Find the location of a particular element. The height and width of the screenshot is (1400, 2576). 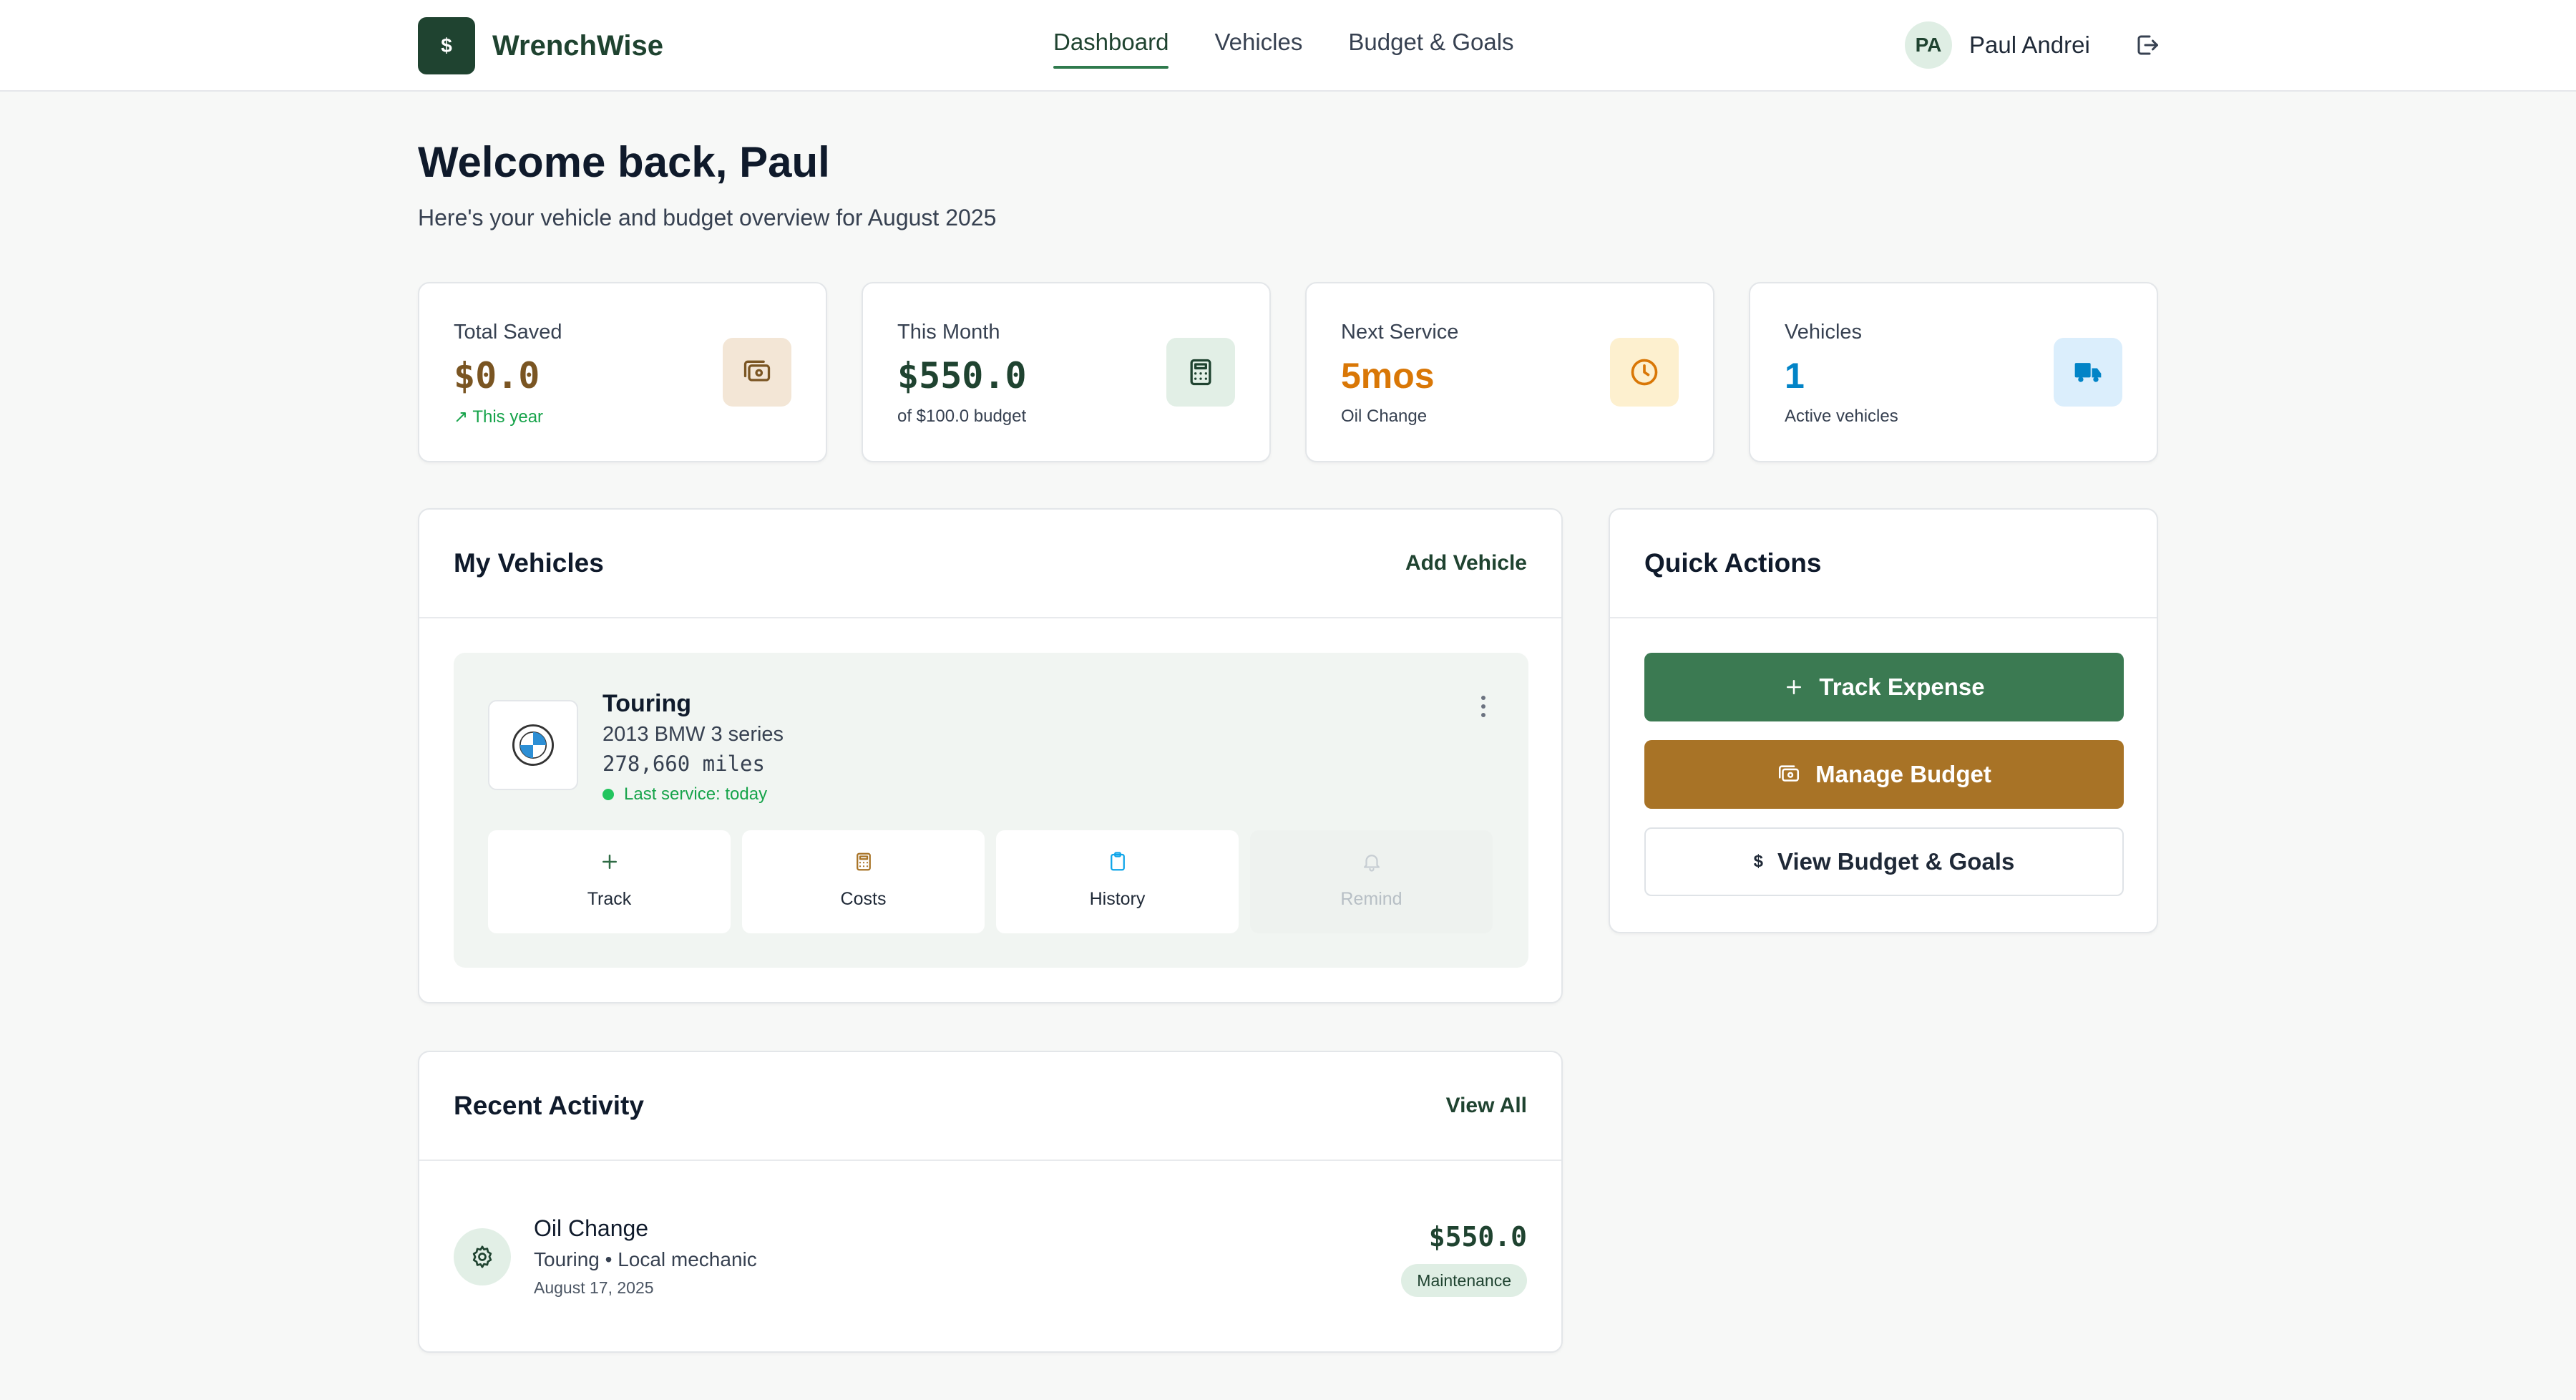

page-title: Welcome back, Paul is located at coordinates (624, 162).